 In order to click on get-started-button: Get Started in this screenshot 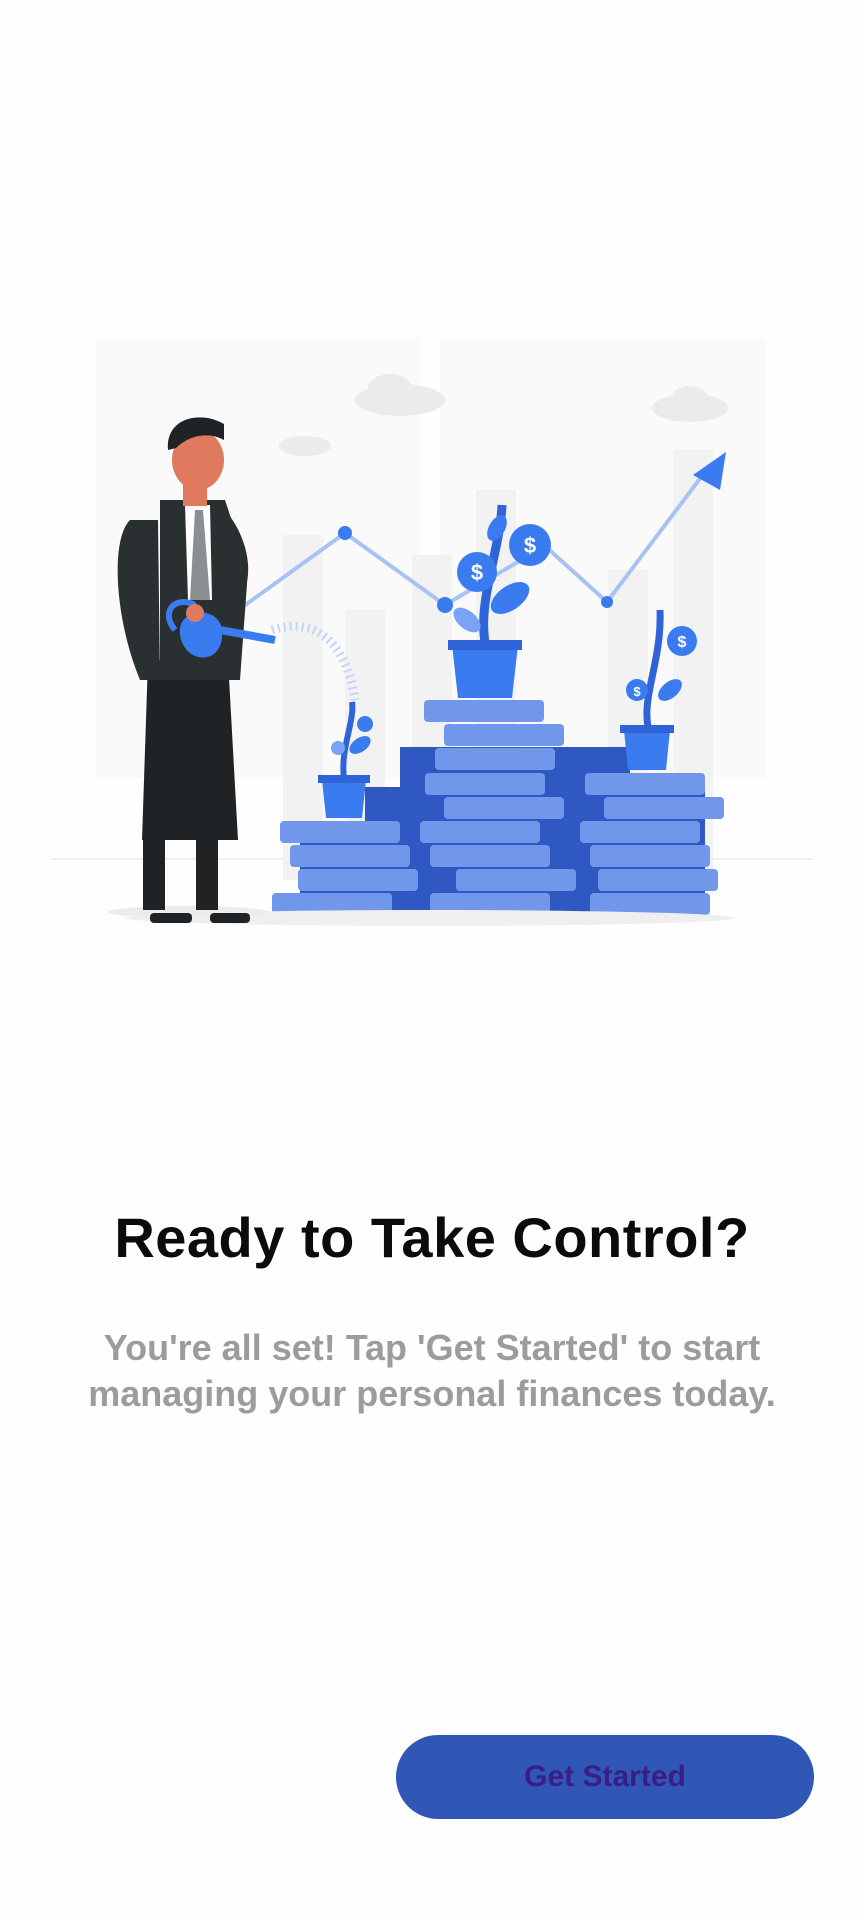, I will do `click(605, 1777)`.